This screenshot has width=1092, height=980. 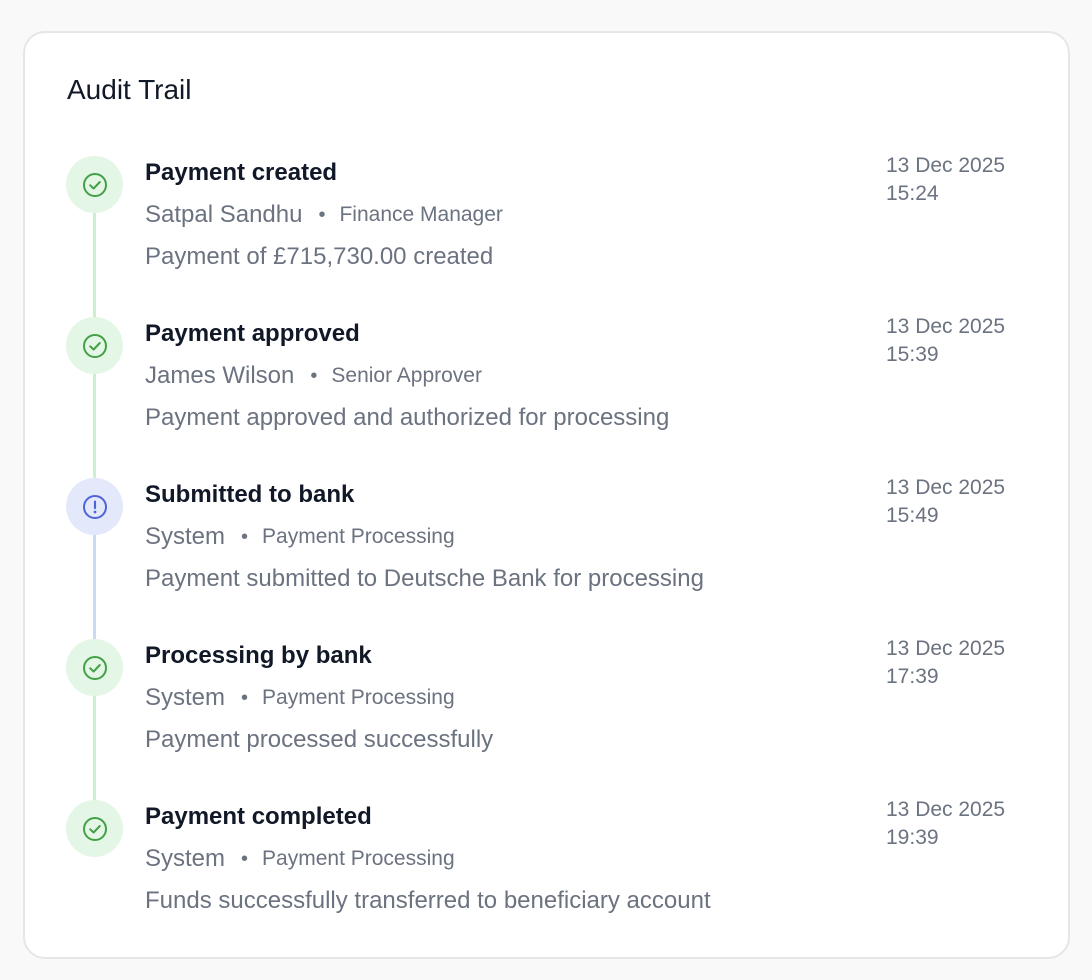 What do you see at coordinates (319, 256) in the screenshot?
I see `event-description: Payment of £715,730.00 created` at bounding box center [319, 256].